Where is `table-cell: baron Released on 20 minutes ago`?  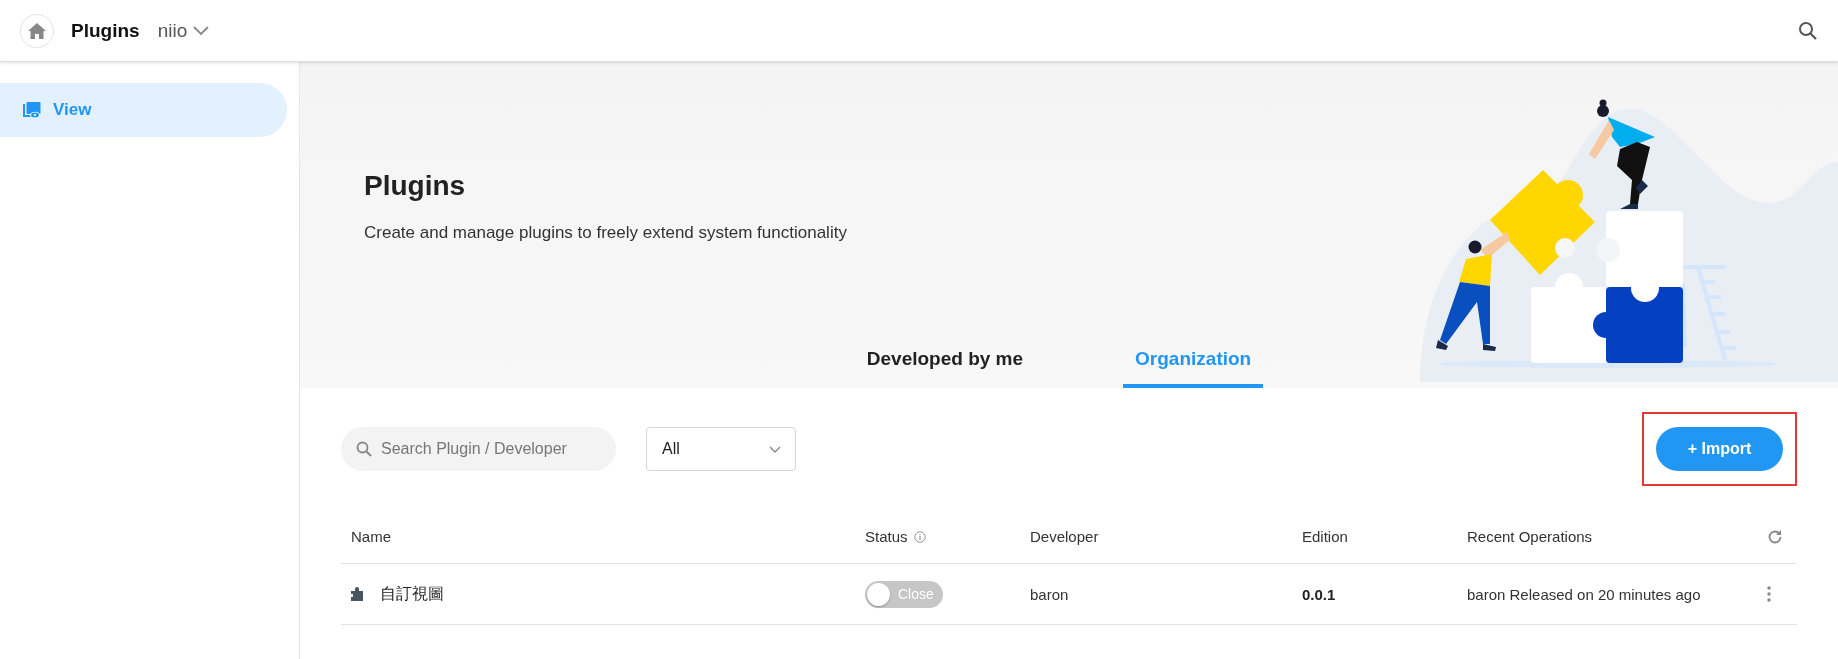
table-cell: baron Released on 20 minutes ago is located at coordinates (1584, 594).